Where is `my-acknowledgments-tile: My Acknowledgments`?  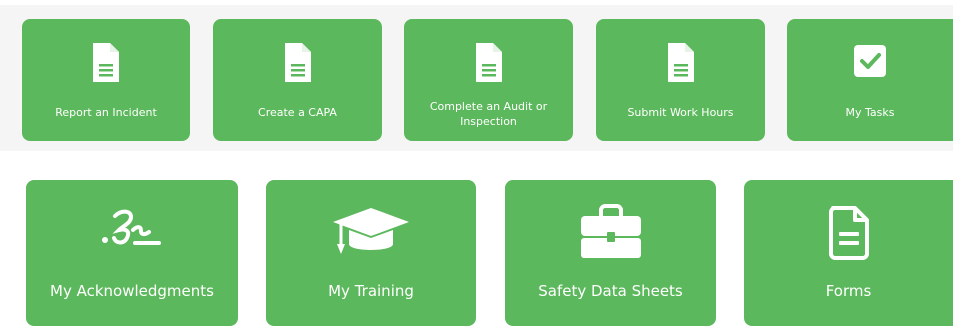
my-acknowledgments-tile: My Acknowledgments is located at coordinates (132, 253).